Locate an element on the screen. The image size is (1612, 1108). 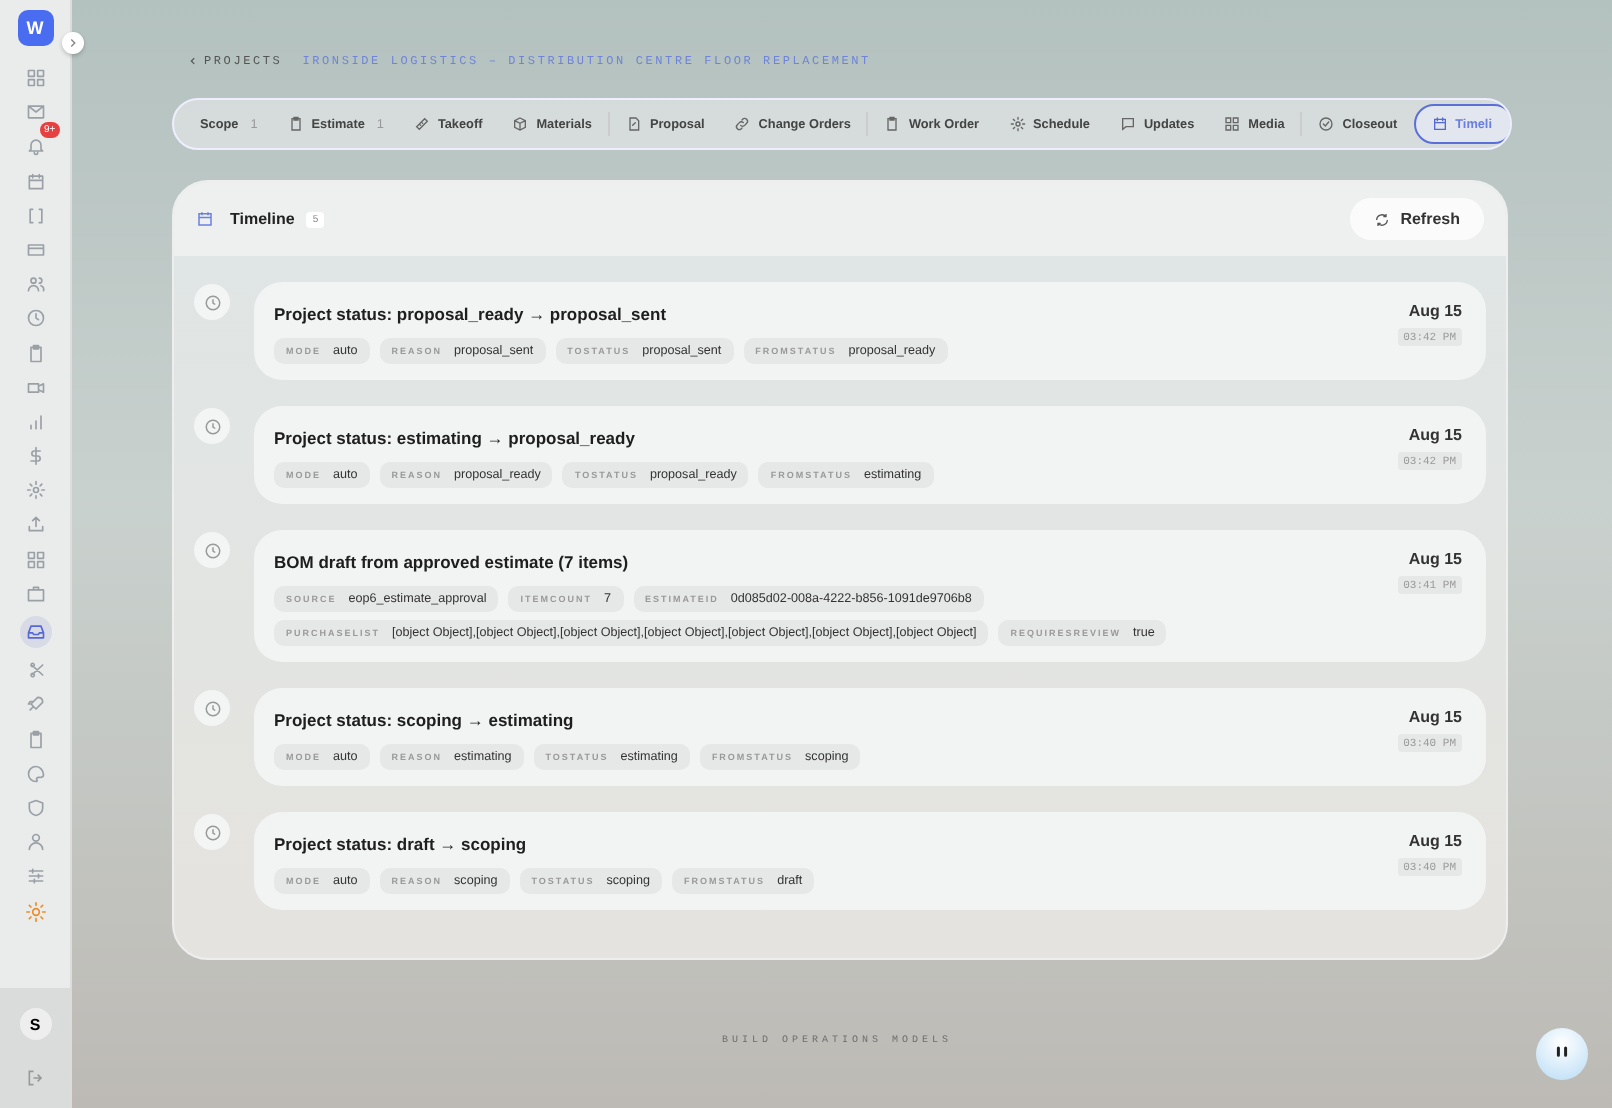
scissors-icon is located at coordinates (35, 670).